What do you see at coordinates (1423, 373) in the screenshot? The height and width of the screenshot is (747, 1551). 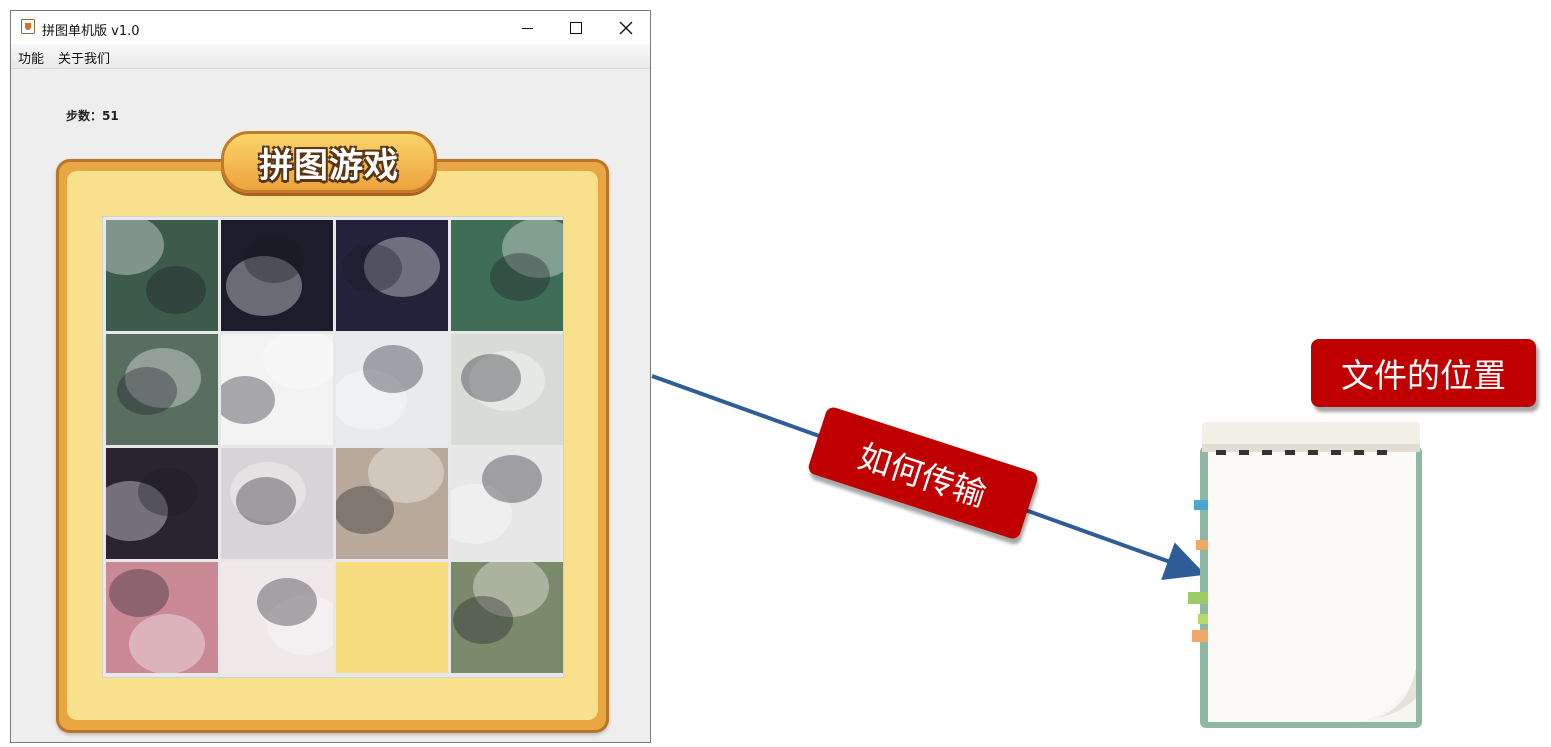 I see `file-location-label: 文件的位置` at bounding box center [1423, 373].